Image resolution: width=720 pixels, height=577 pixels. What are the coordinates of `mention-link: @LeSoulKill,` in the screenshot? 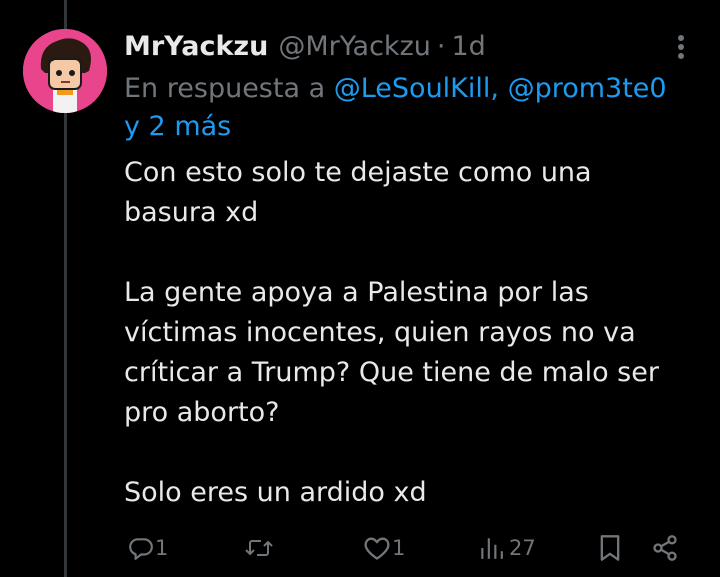 It's located at (416, 88).